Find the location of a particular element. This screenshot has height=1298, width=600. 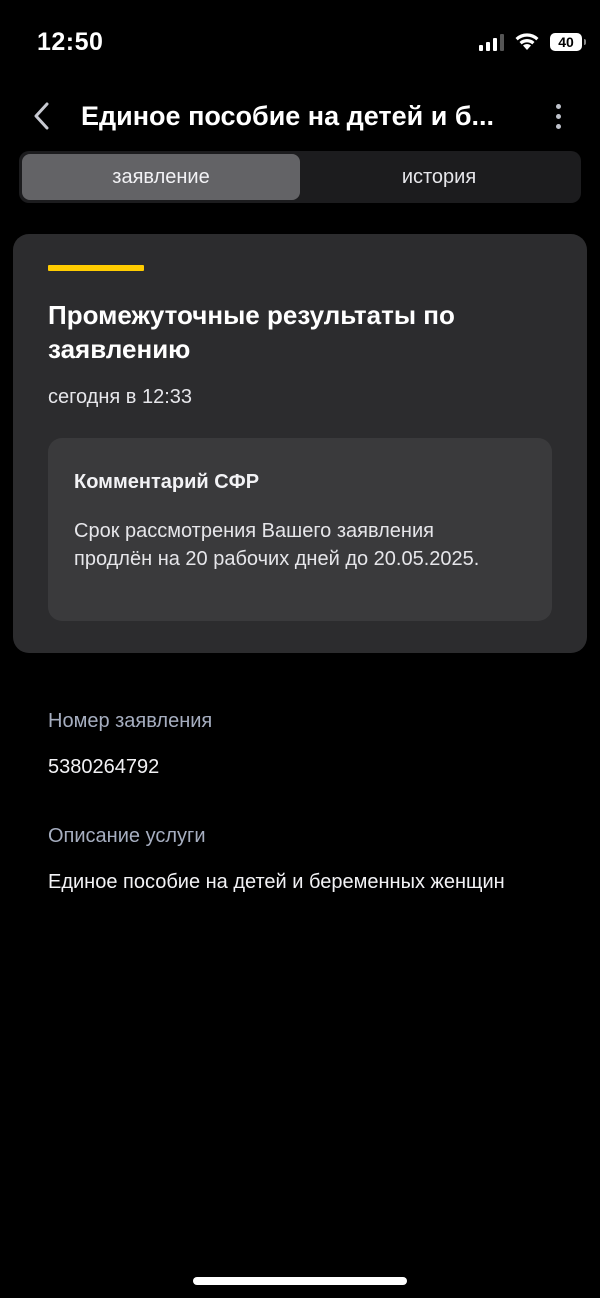

more-vertical-icon is located at coordinates (558, 106).